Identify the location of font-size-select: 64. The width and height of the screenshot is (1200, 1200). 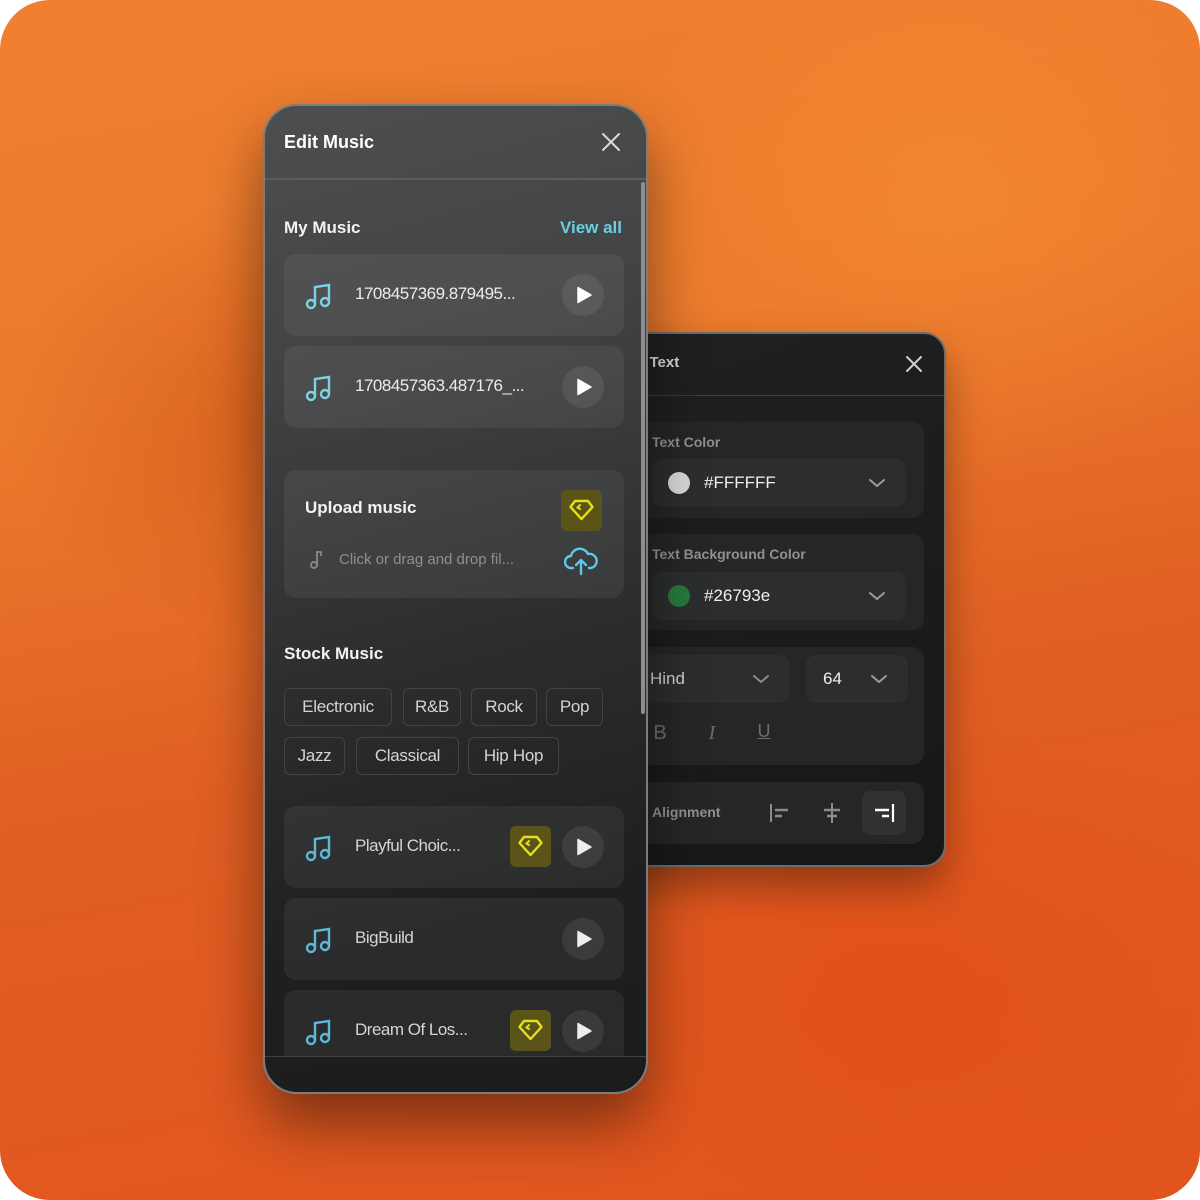
(857, 679).